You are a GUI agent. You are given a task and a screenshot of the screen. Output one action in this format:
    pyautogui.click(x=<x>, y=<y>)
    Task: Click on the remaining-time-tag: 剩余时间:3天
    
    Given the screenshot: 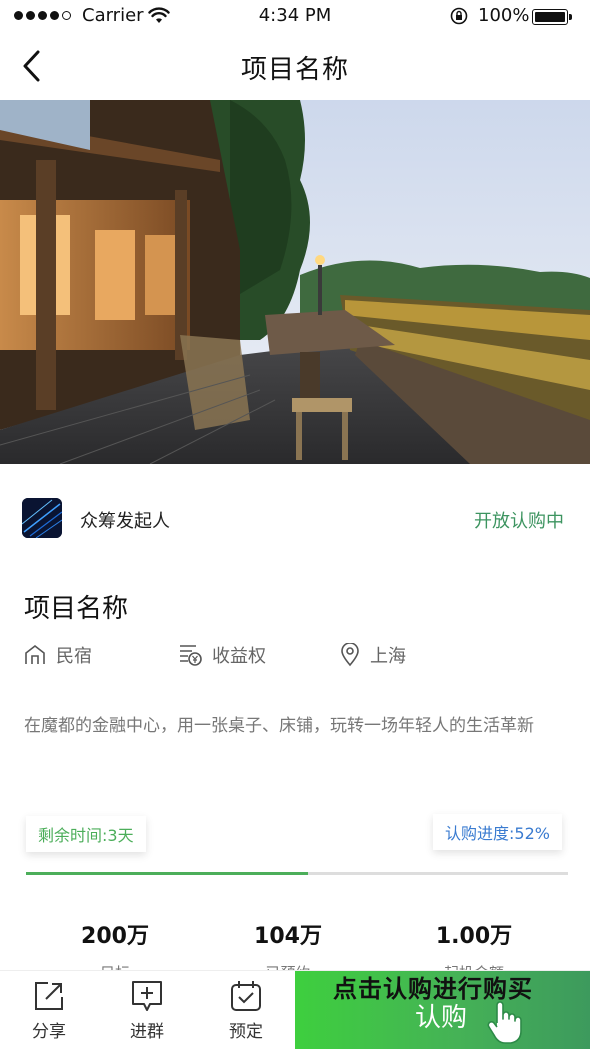 What is the action you would take?
    pyautogui.click(x=86, y=834)
    